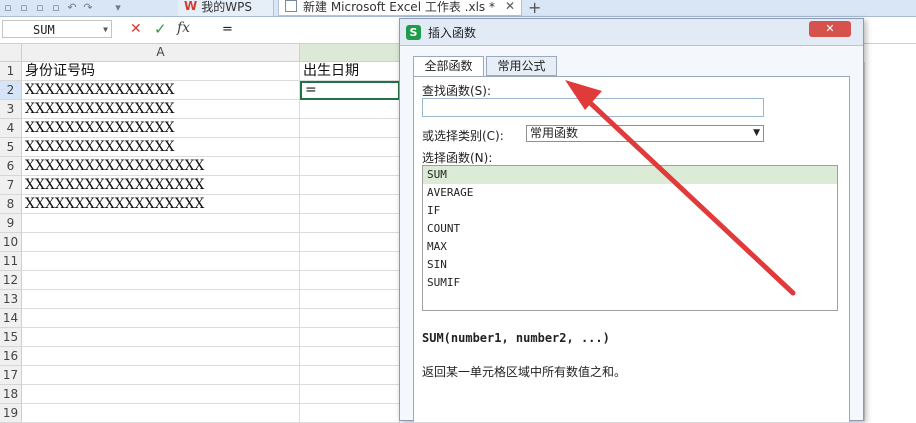 The image size is (916, 423). Describe the element at coordinates (11, 299) in the screenshot. I see `row-header: 13` at that location.